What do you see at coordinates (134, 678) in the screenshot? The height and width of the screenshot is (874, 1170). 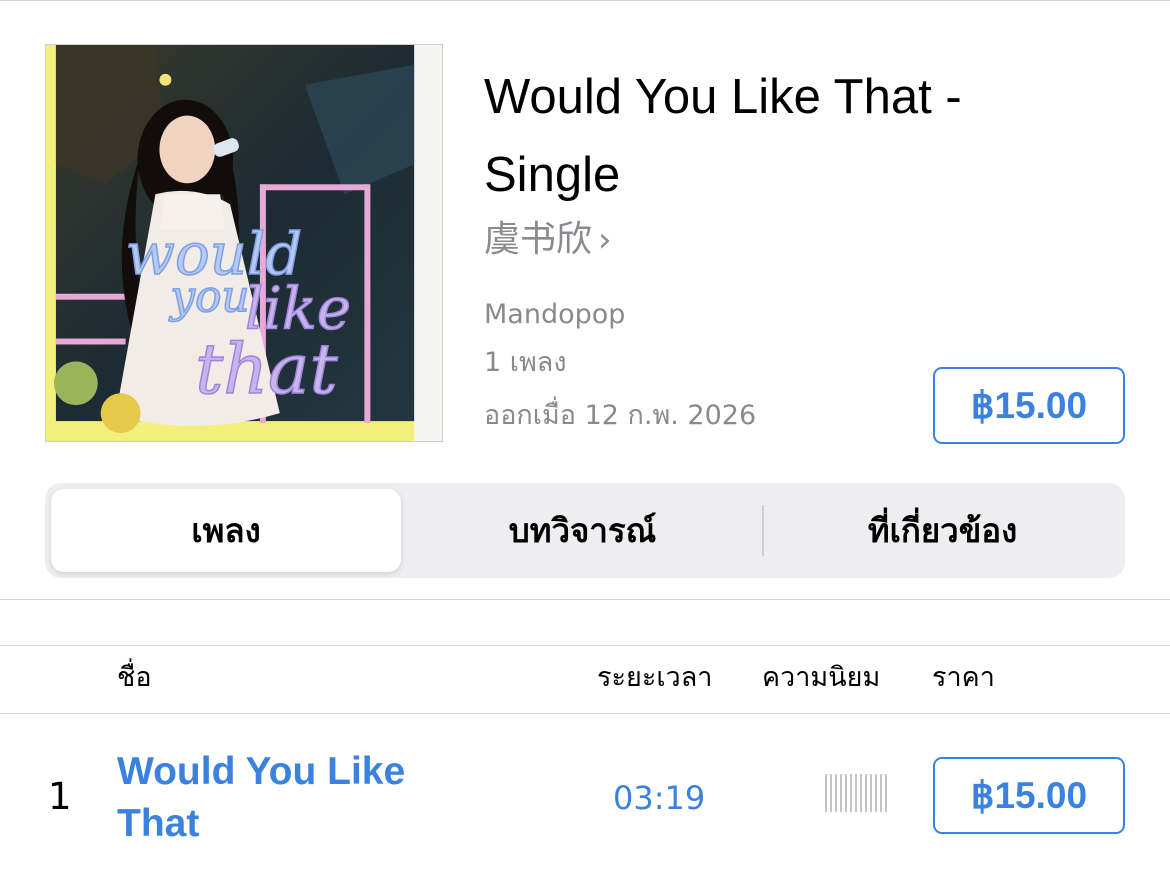 I see `column-header-name: ชื่อ` at bounding box center [134, 678].